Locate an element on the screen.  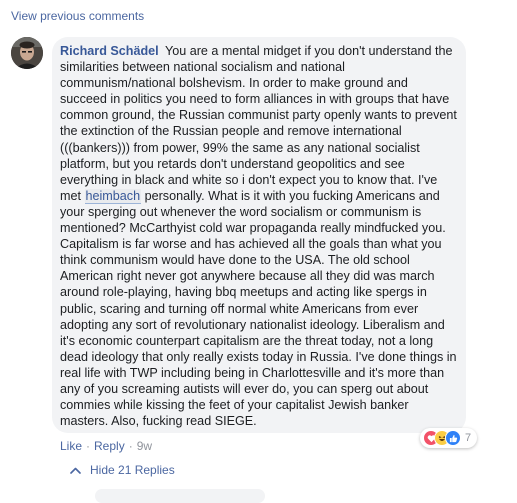
view-previous-comments-link: View previous comments is located at coordinates (77, 16).